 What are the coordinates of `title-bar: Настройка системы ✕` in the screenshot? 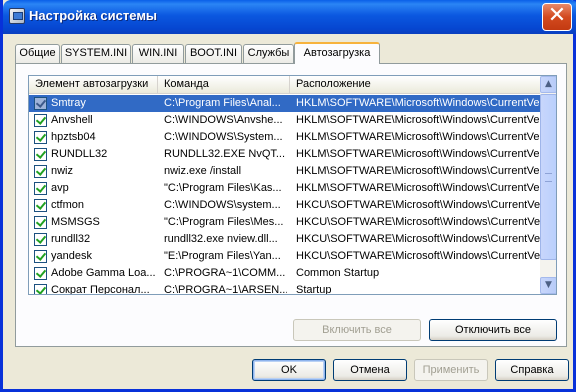 It's located at (289, 17).